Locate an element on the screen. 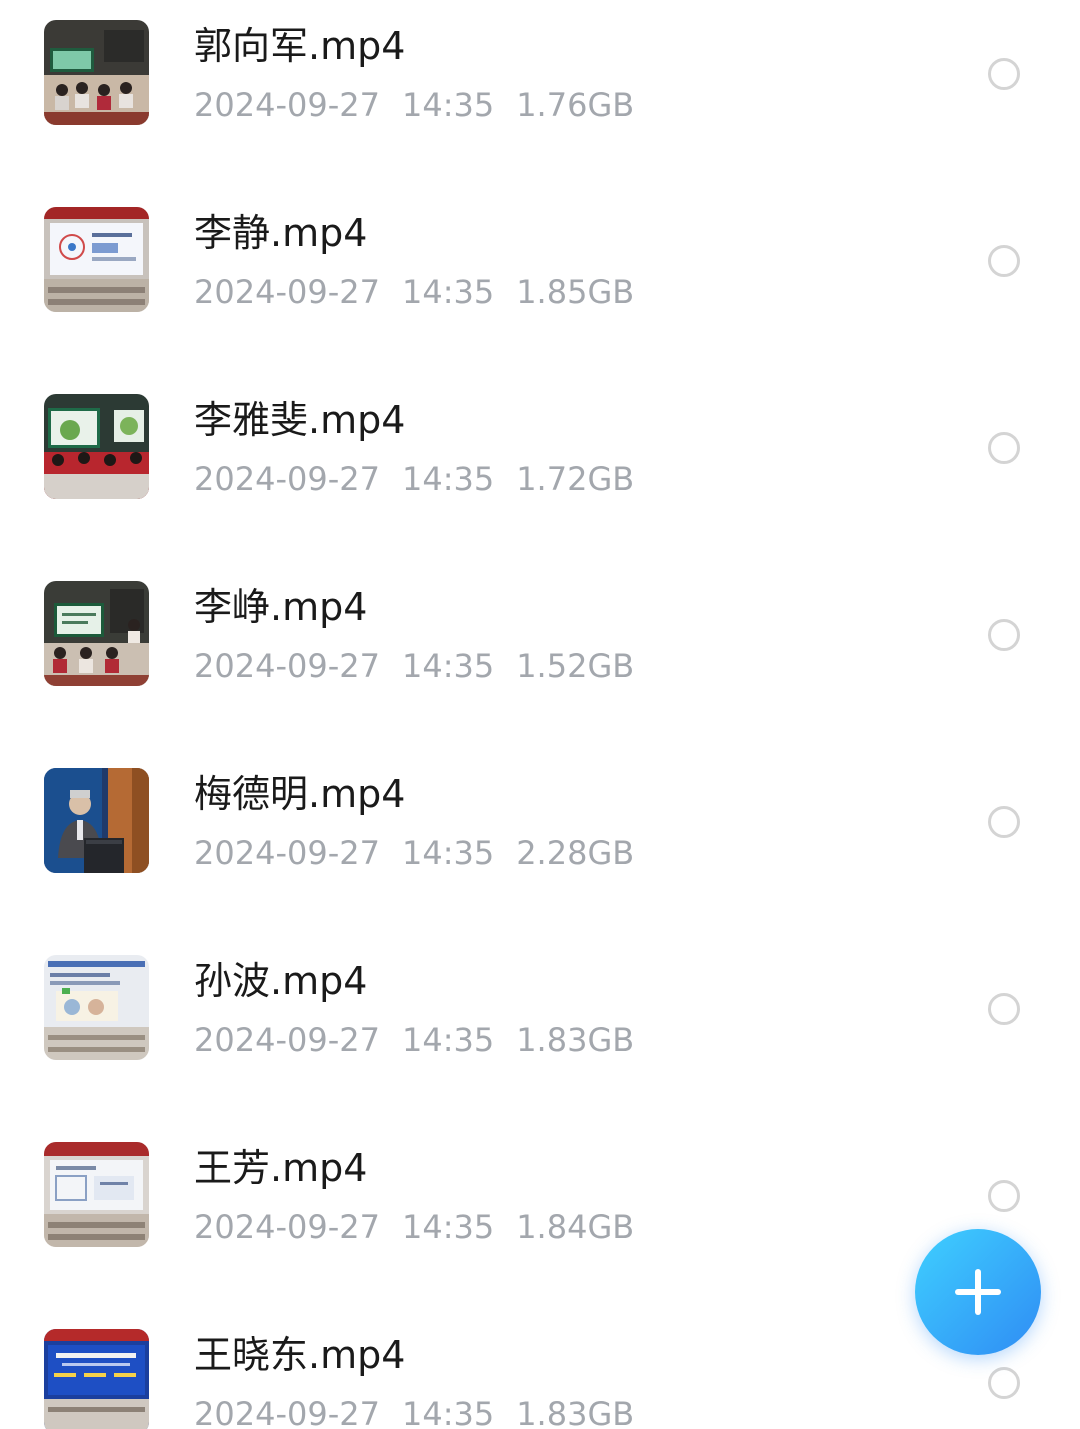 This screenshot has height=1429, width=1080. file-row: 王晓东.mp4 2024-09-27 14:35 1.83GB is located at coordinates (540, 1369).